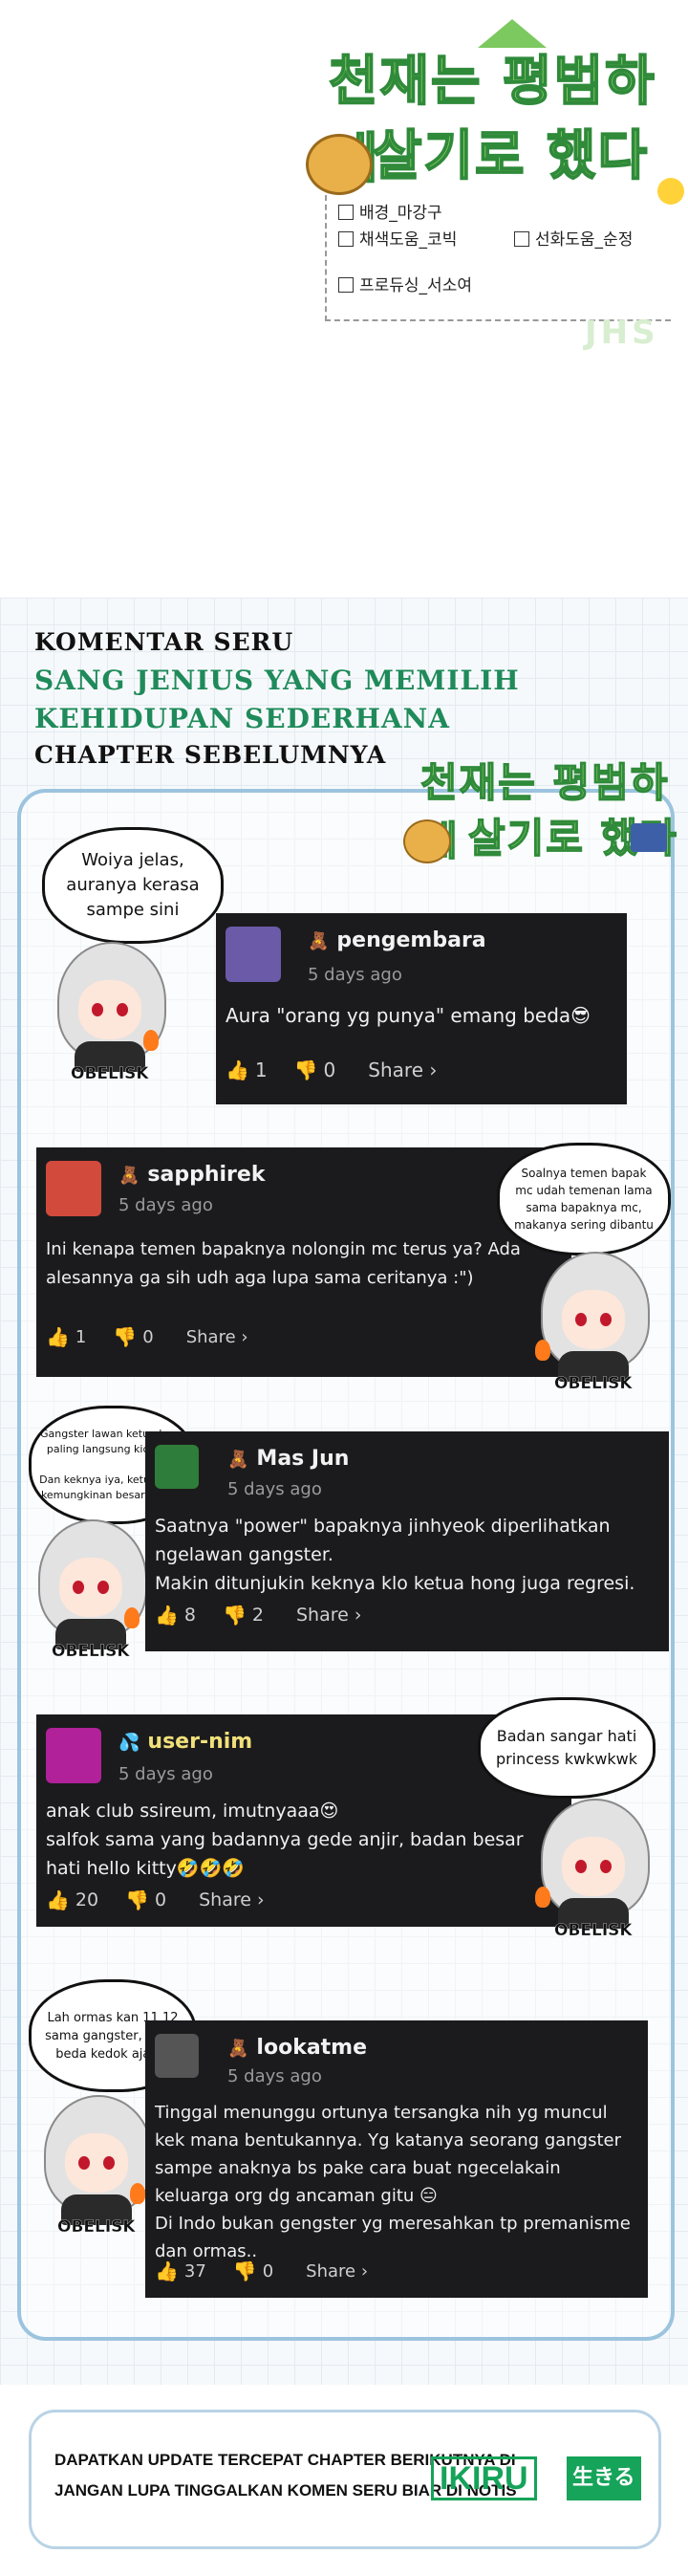 The image size is (688, 2576). I want to click on ikiru-logo: IKIRU, so click(484, 2478).